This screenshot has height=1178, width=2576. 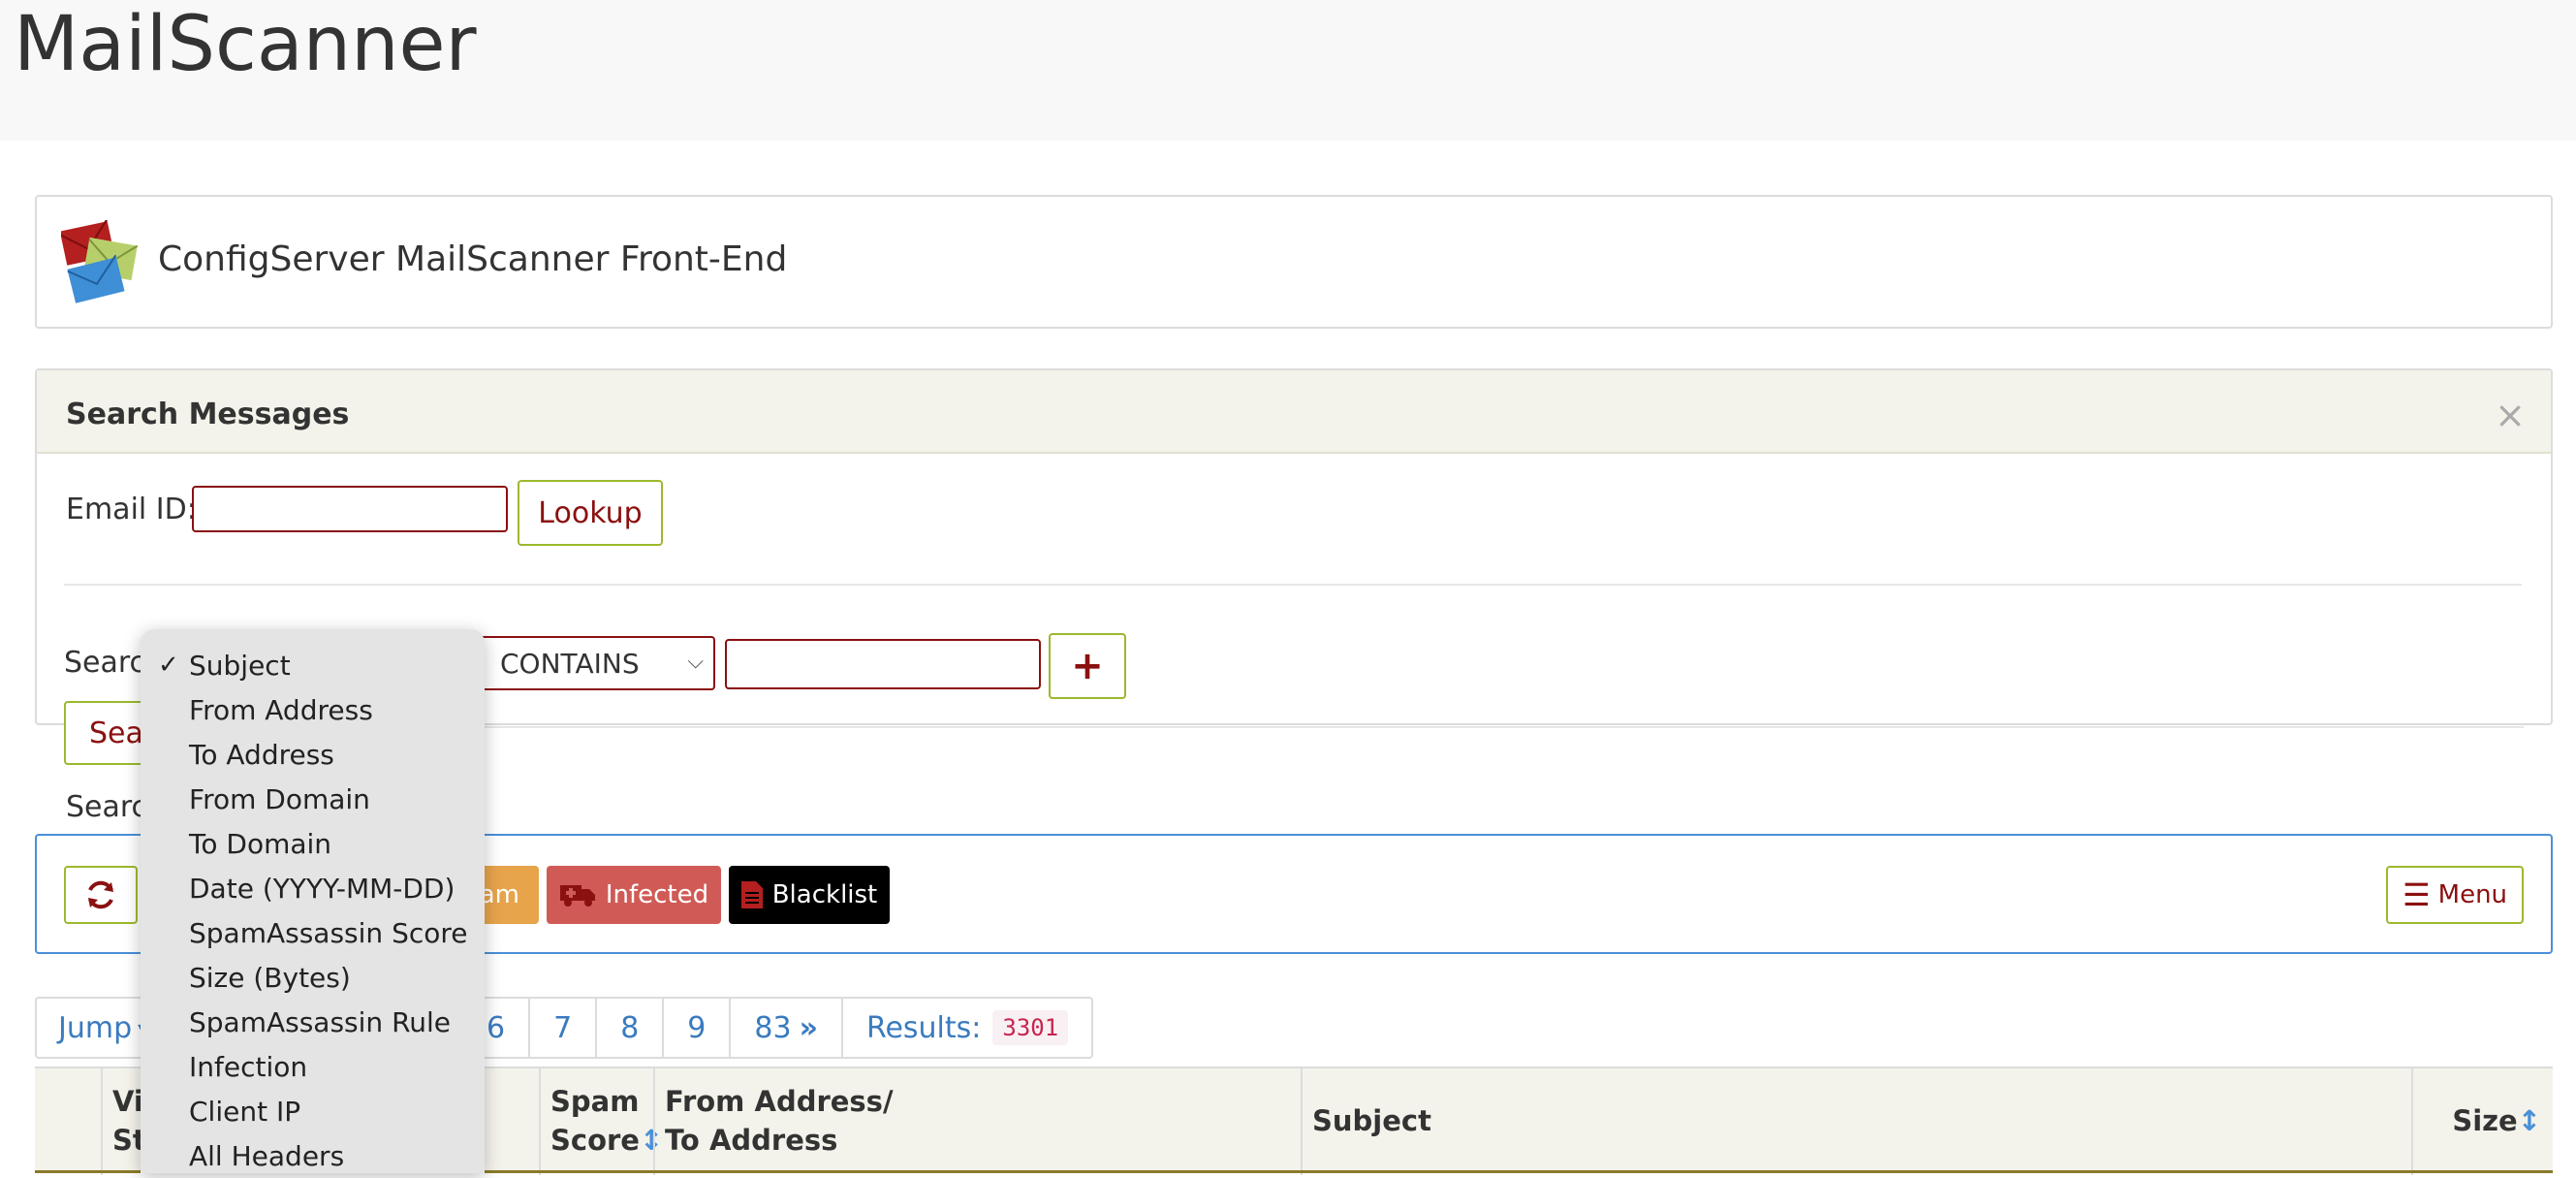 What do you see at coordinates (564, 1028) in the screenshot?
I see `page-link: 7` at bounding box center [564, 1028].